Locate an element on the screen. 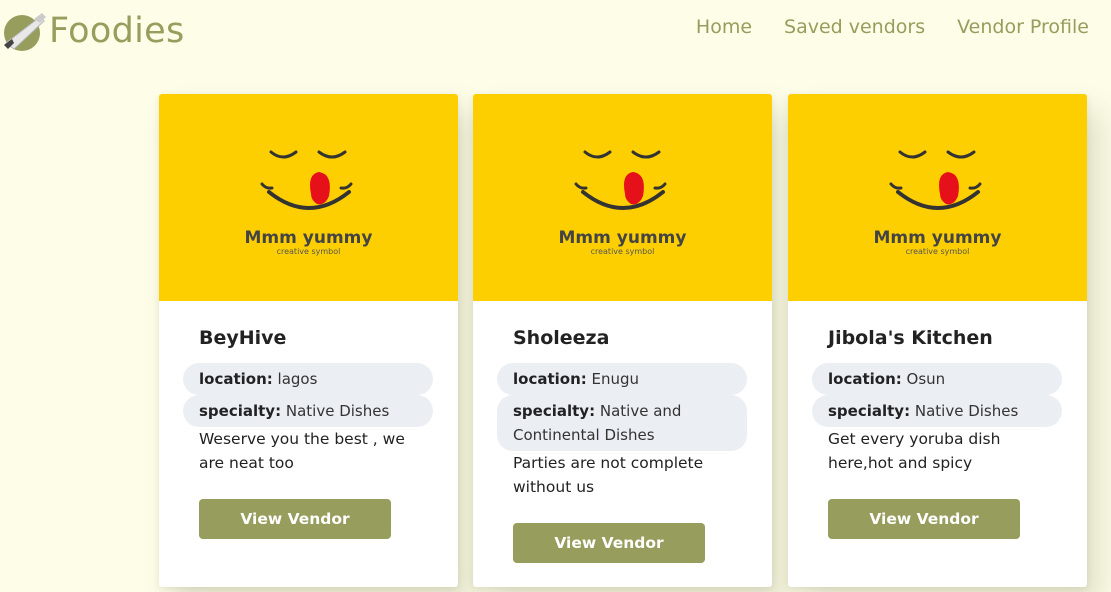 The width and height of the screenshot is (1111, 592). specialty-pill: specialty: Native and Continental Dishes is located at coordinates (622, 423).